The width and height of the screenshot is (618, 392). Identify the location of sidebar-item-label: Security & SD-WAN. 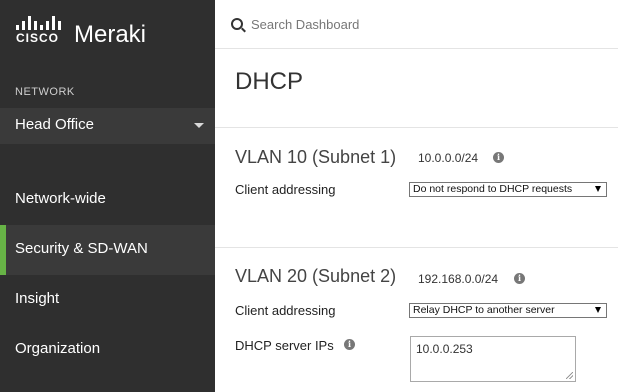
(81, 248).